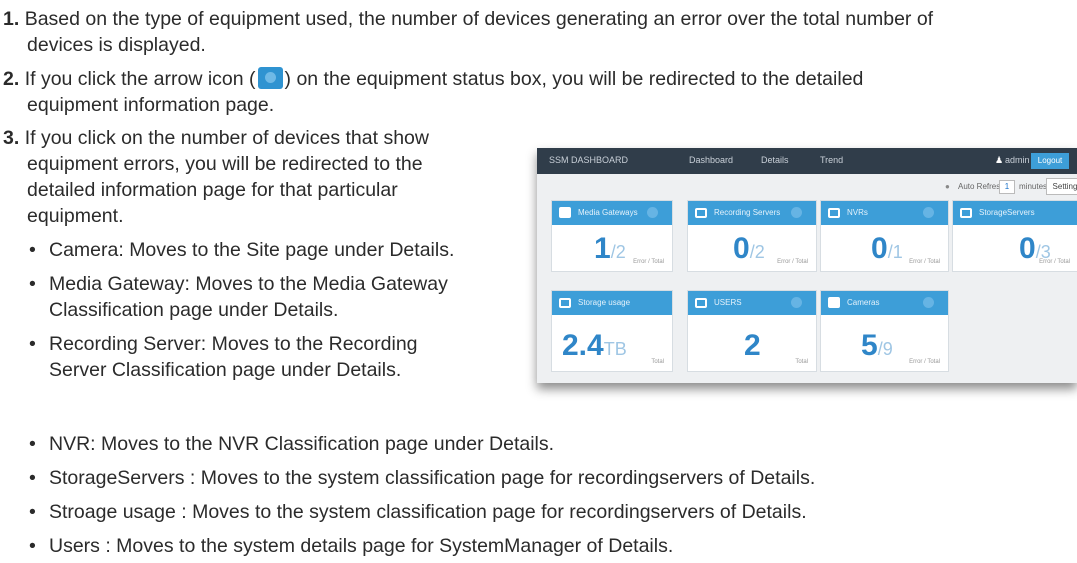  Describe the element at coordinates (615, 349) in the screenshot. I see `usage-unit: TB` at that location.